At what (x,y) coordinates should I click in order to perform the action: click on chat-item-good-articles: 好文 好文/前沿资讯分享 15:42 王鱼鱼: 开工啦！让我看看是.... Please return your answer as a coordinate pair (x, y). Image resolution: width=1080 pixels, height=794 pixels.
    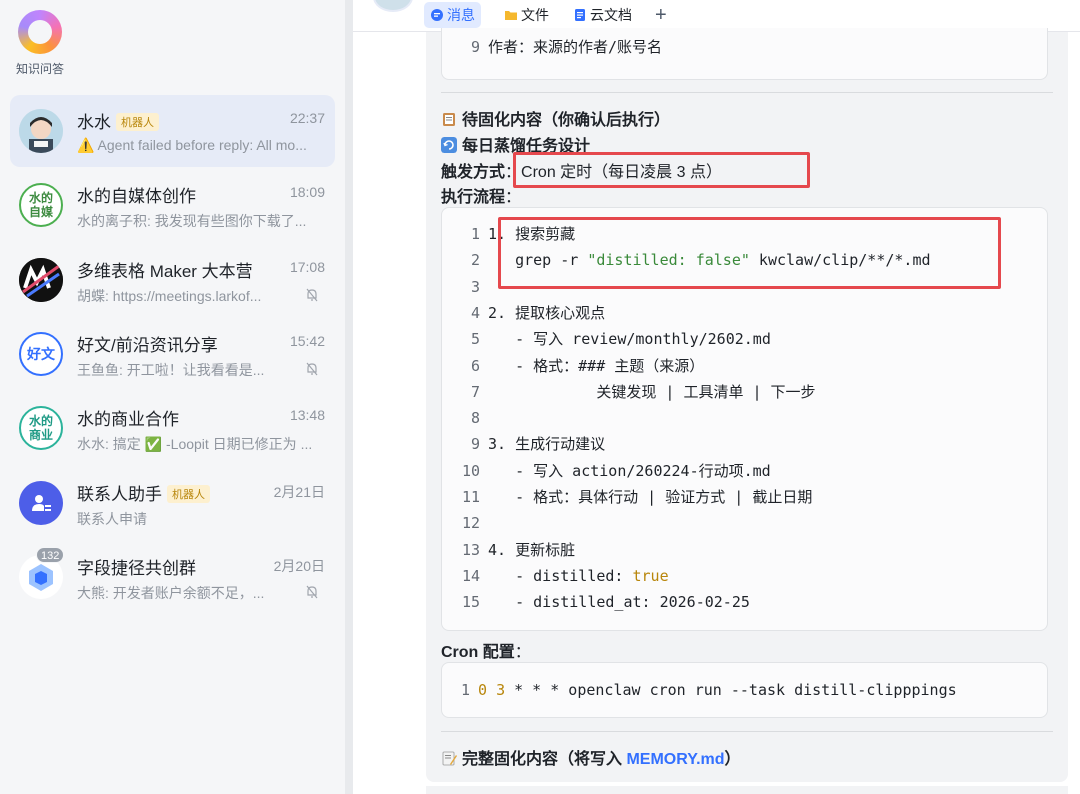
    Looking at the image, I should click on (172, 354).